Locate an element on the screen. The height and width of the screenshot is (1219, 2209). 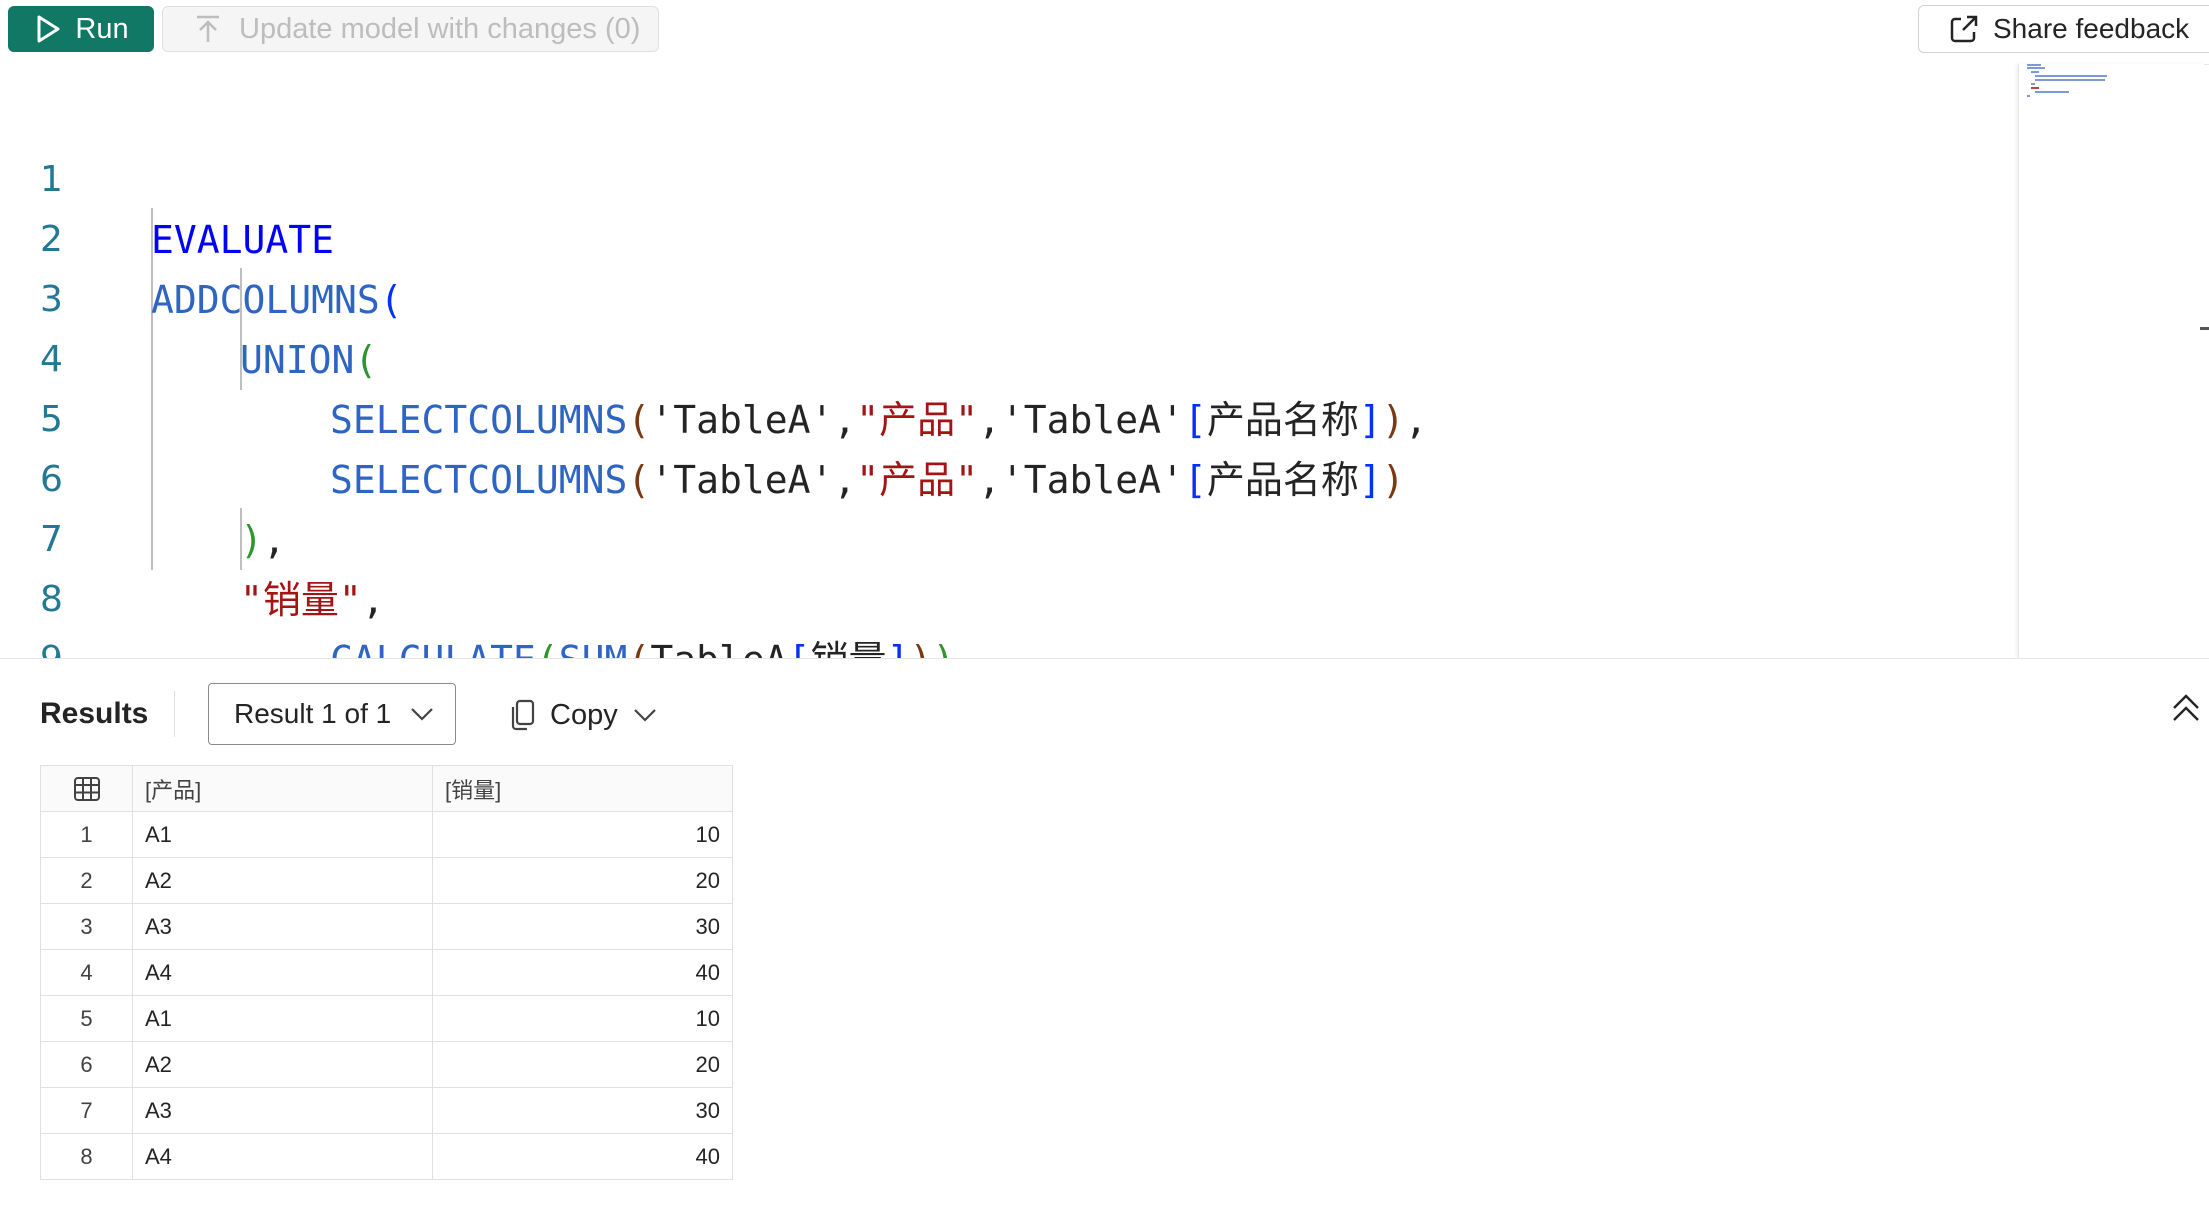
table-row: 6 A2 20 is located at coordinates (386, 1064).